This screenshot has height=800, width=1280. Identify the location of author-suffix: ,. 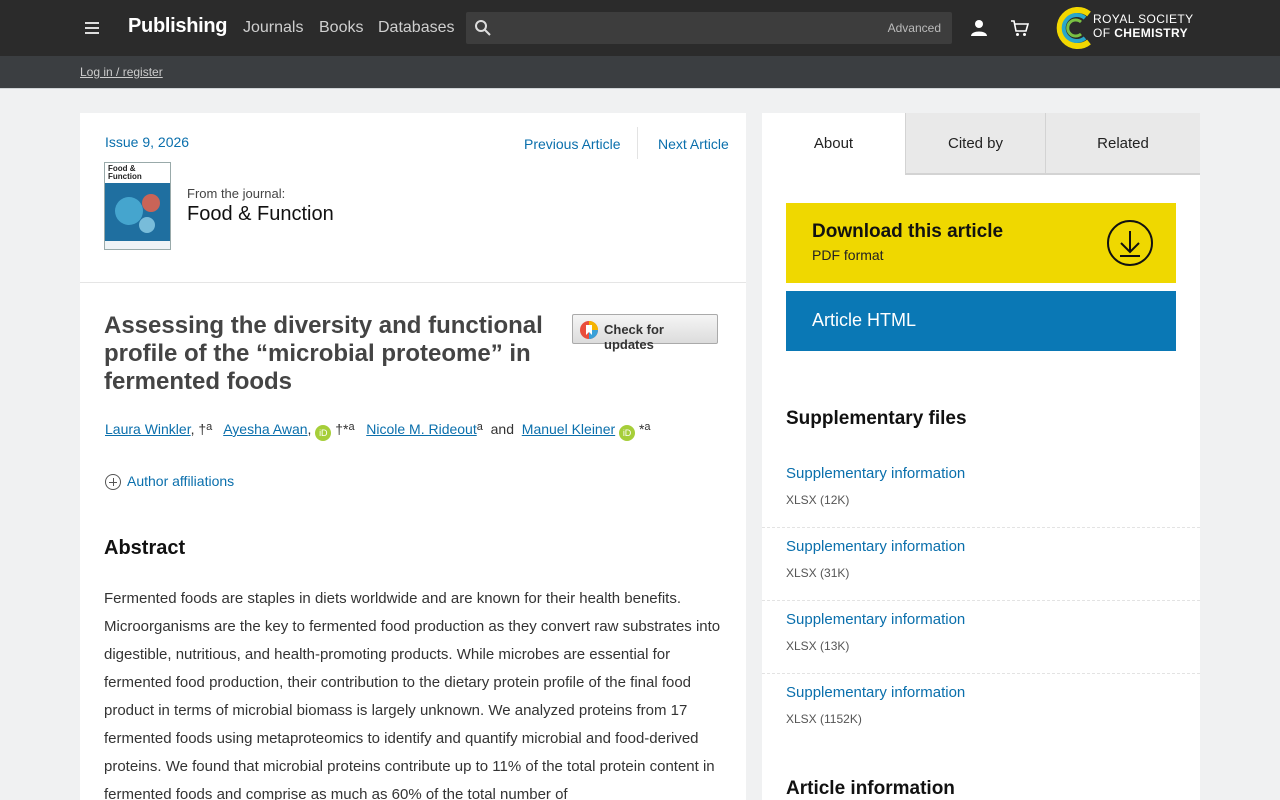
(309, 429).